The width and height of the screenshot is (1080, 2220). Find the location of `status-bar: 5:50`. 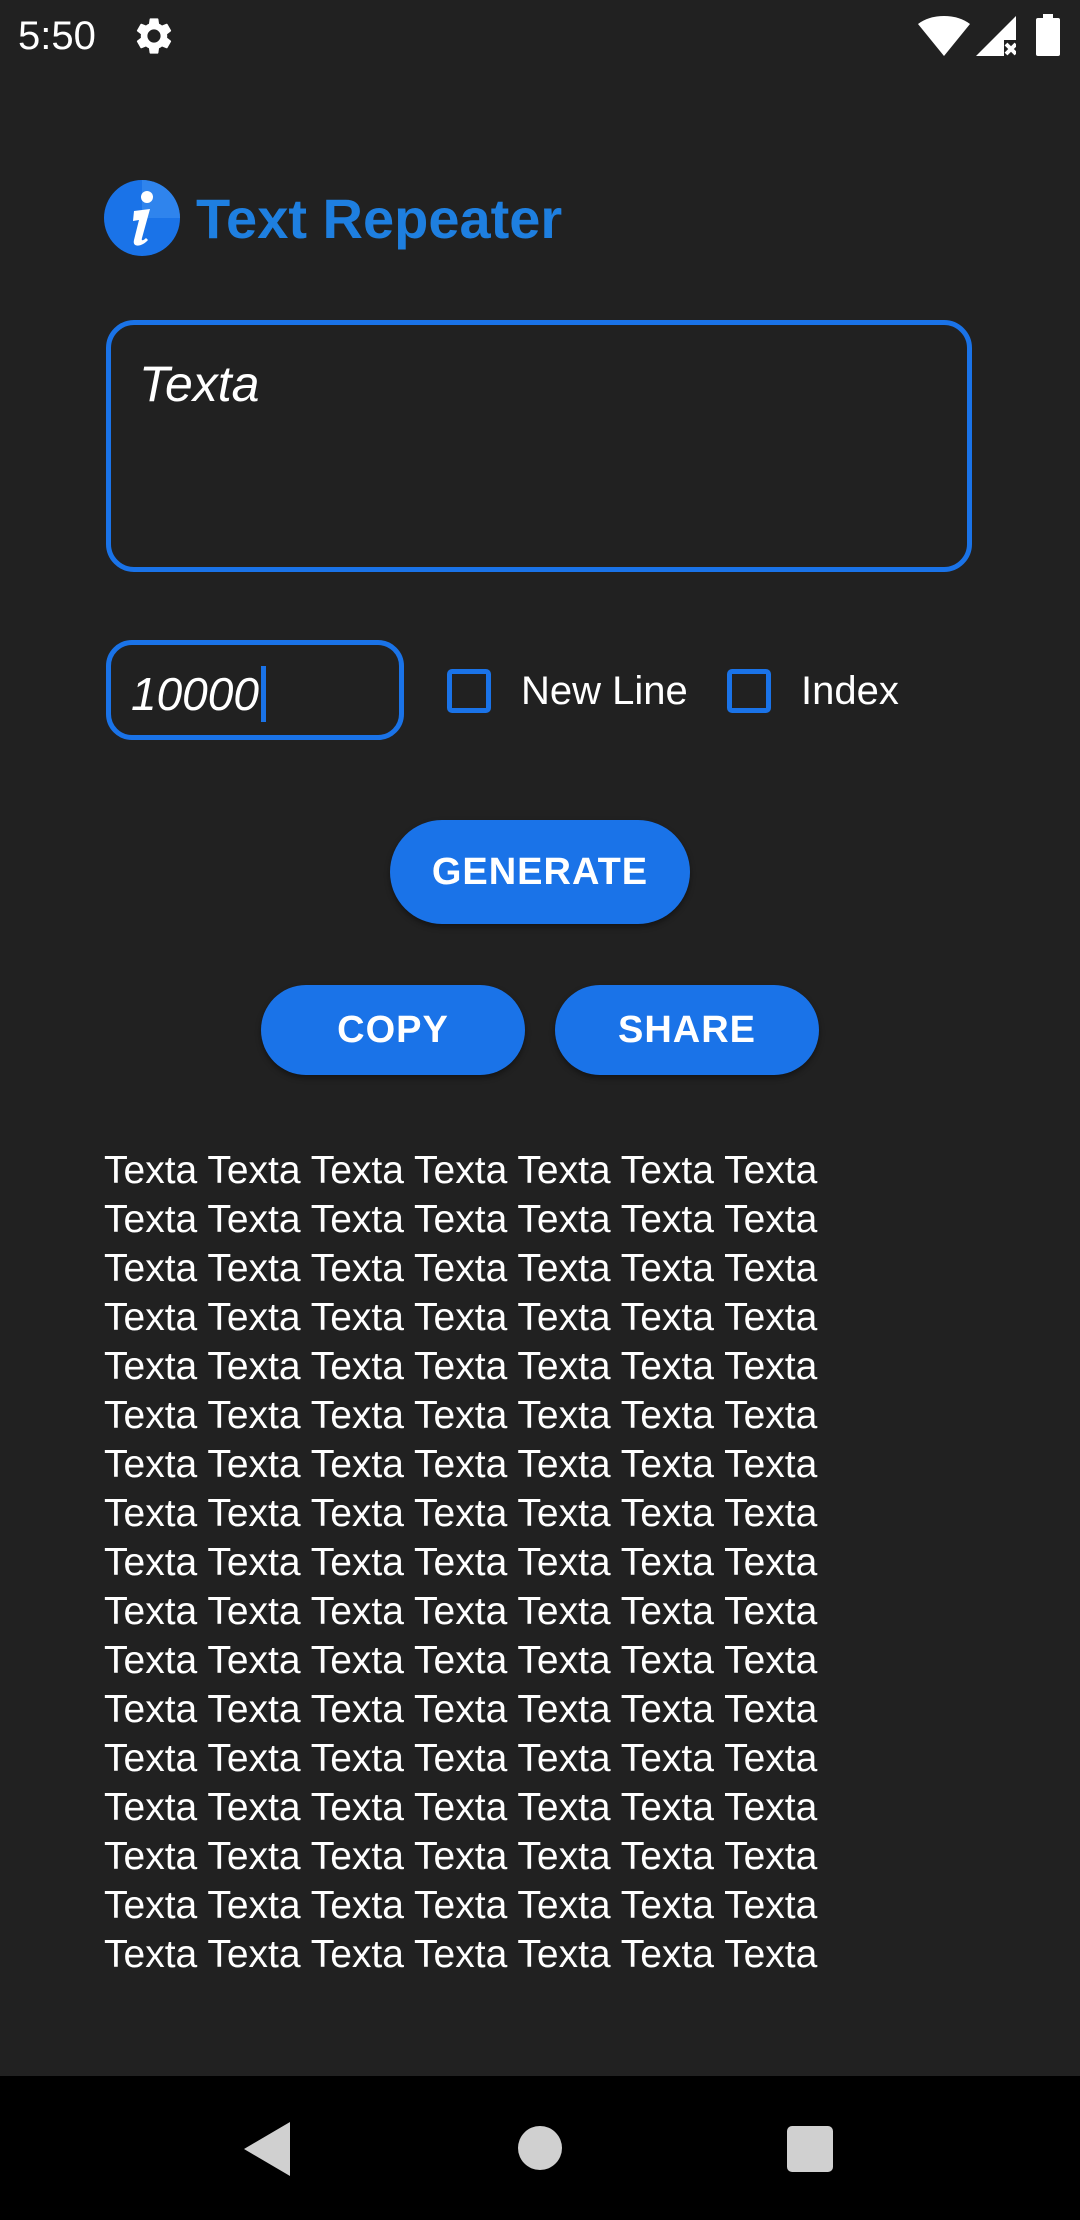

status-bar: 5:50 is located at coordinates (540, 36).